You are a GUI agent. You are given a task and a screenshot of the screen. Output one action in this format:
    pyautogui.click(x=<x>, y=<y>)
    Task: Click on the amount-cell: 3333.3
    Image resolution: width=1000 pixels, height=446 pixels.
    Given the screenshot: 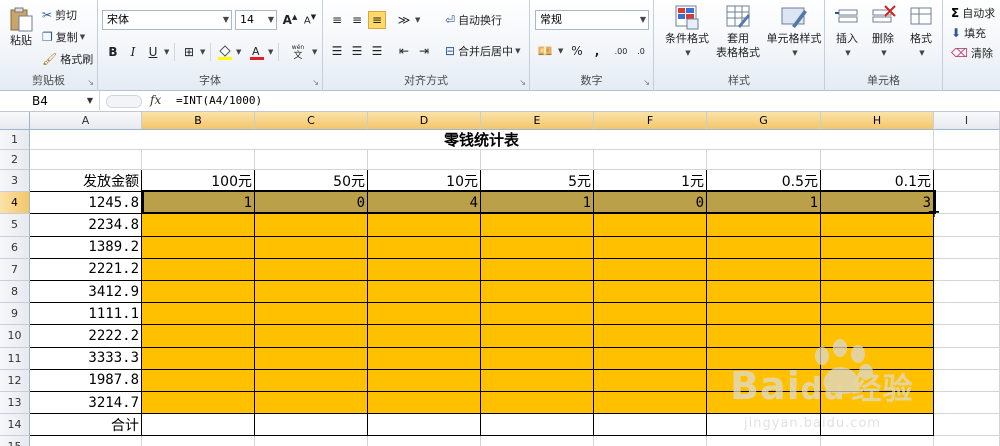 What is the action you would take?
    pyautogui.click(x=86, y=358)
    